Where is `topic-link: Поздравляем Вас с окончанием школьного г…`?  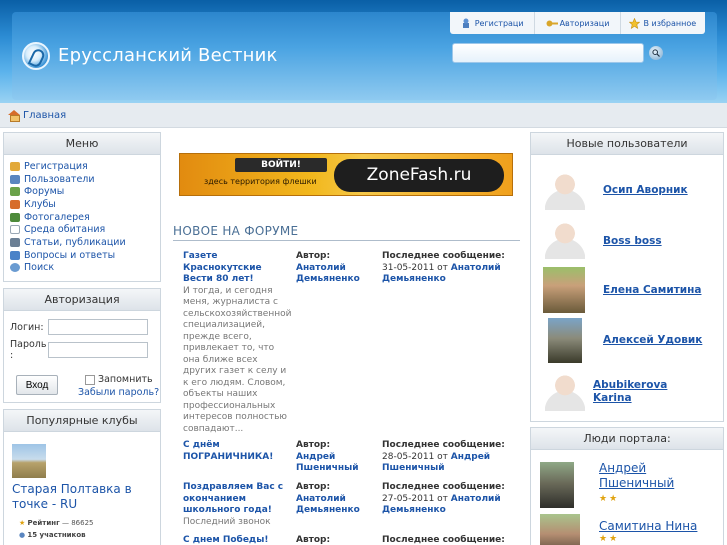 topic-link: Поздравляем Вас с окончанием школьного г… is located at coordinates (233, 498).